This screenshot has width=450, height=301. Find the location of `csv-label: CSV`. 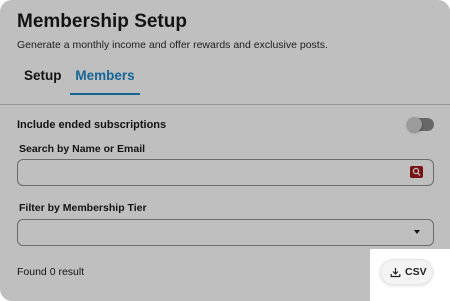

csv-label: CSV is located at coordinates (416, 272).